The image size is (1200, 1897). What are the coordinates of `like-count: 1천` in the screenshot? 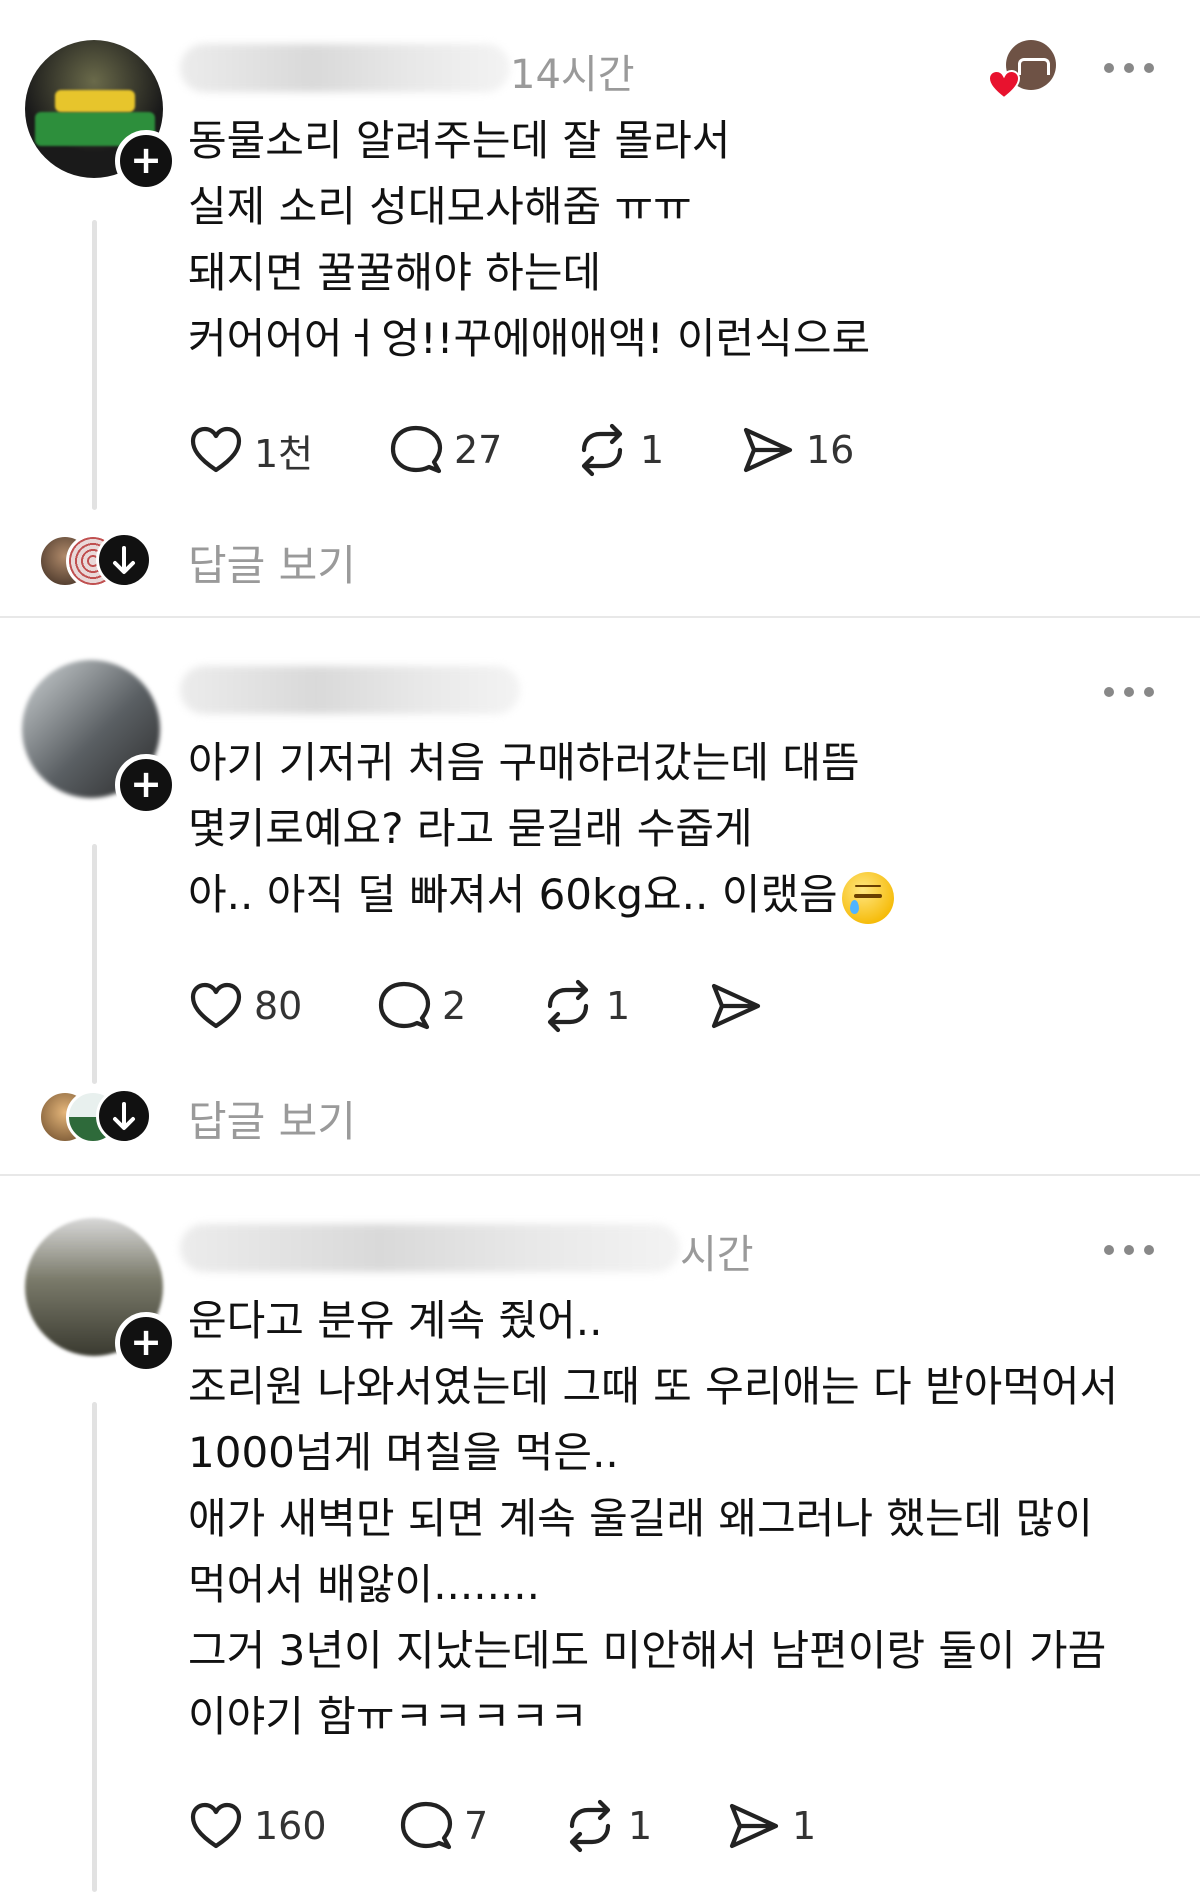 It's located at (284, 453).